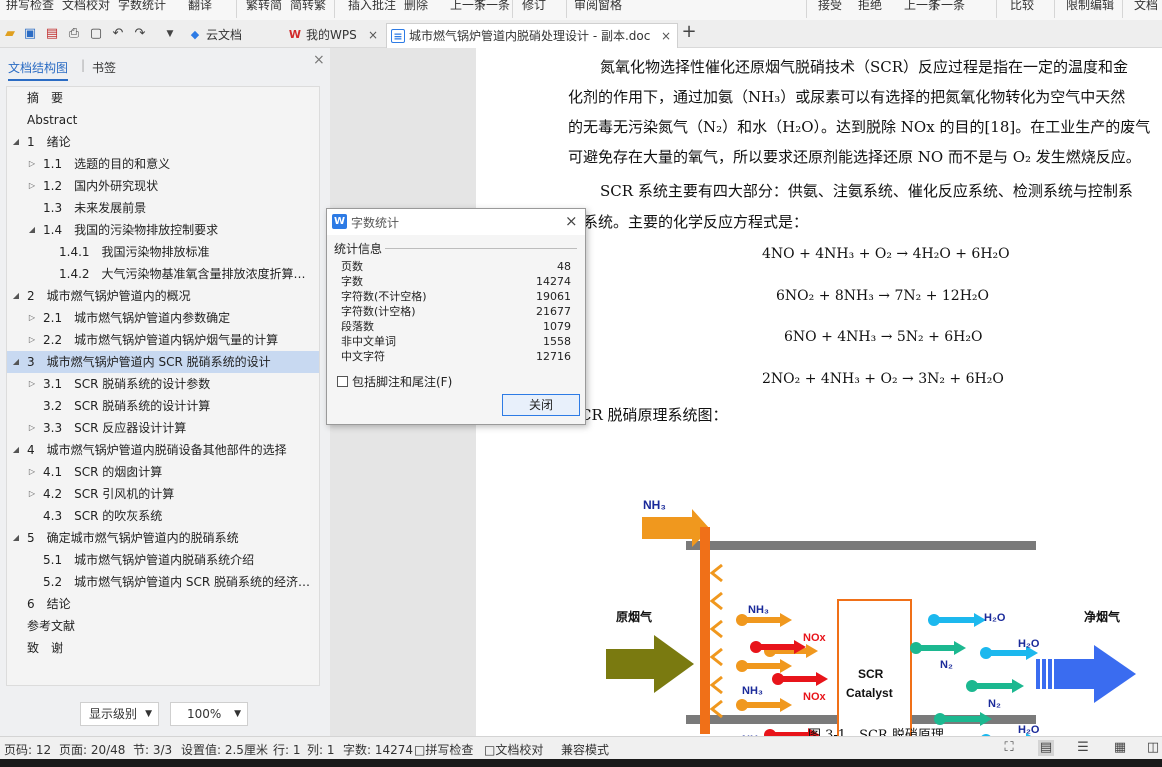  What do you see at coordinates (534, 6) in the screenshot?
I see `ribbon-item: 修订` at bounding box center [534, 6].